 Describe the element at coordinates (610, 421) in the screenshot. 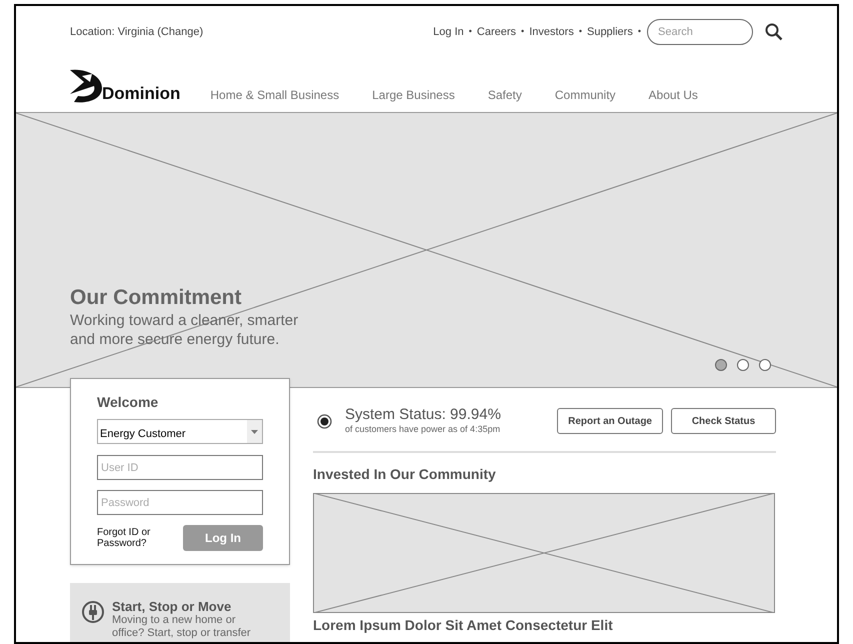

I see `status-button: Report an Outage` at that location.